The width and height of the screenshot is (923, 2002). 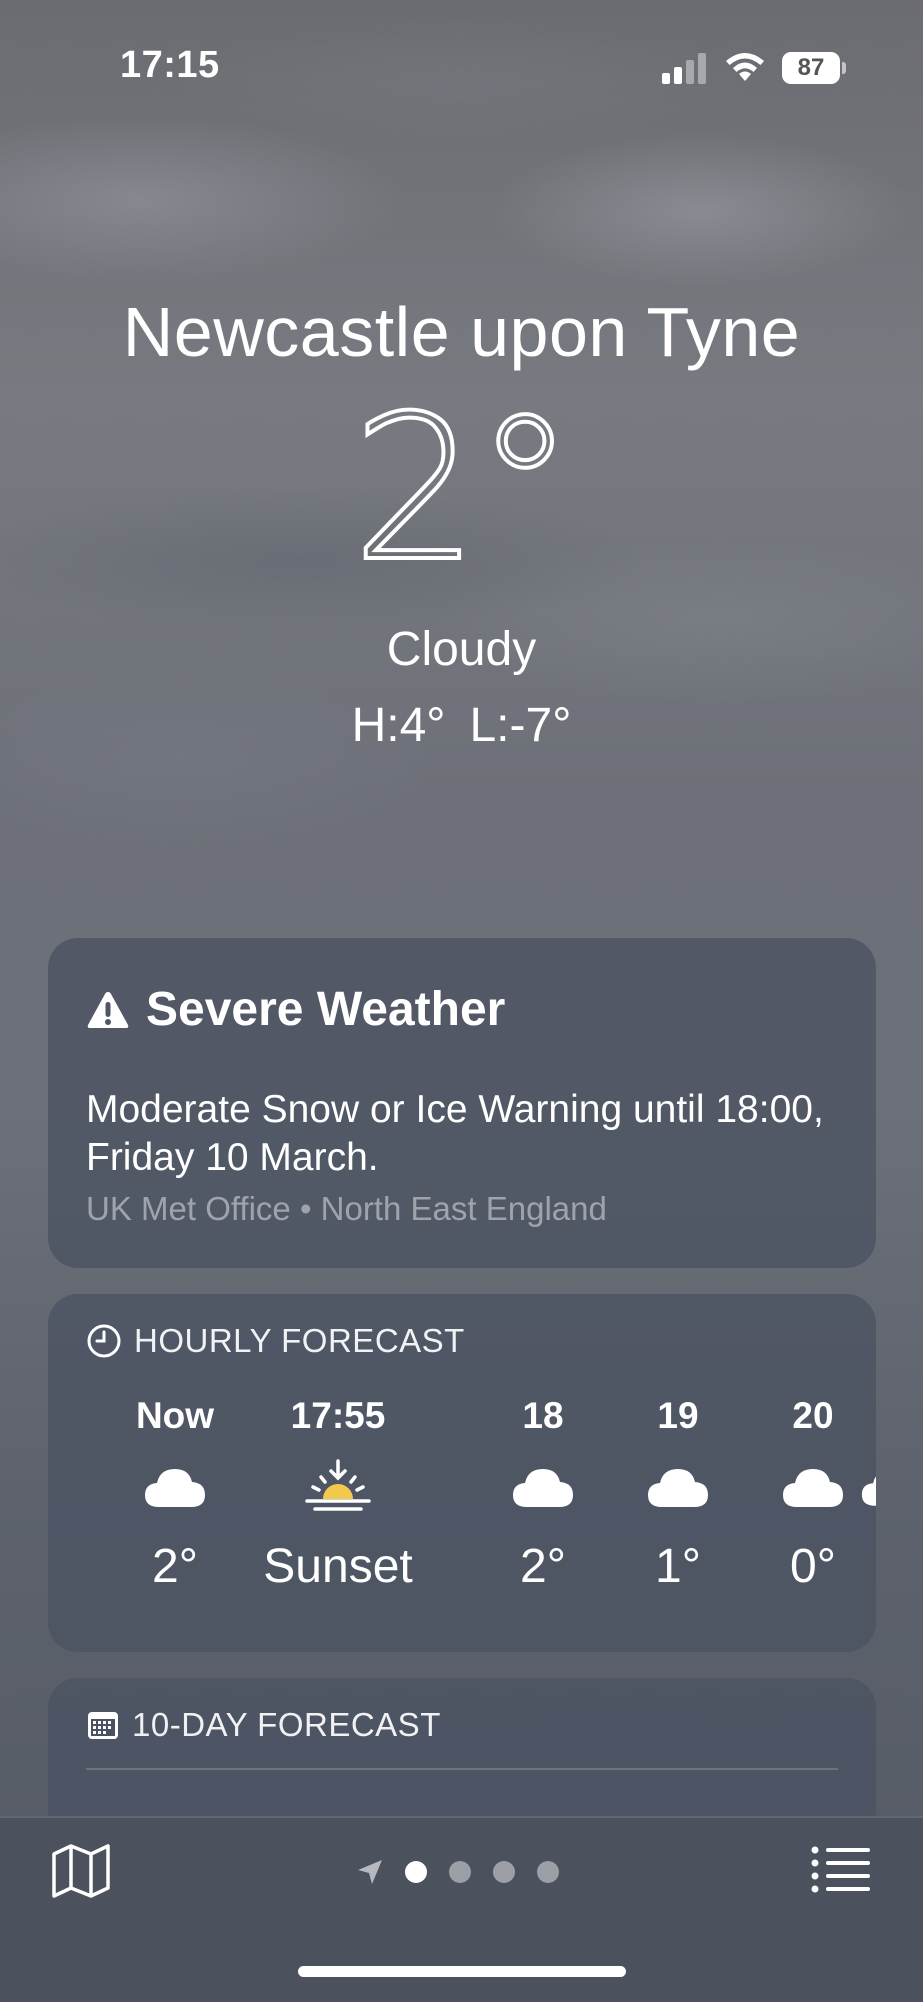 What do you see at coordinates (370, 1872) in the screenshot?
I see `location-arrow-icon` at bounding box center [370, 1872].